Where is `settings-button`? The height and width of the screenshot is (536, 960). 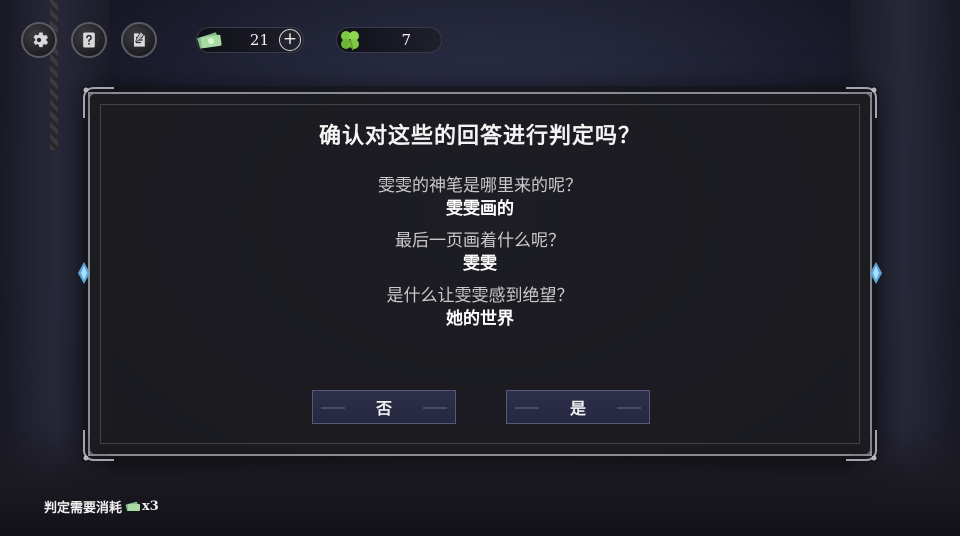 settings-button is located at coordinates (39, 40).